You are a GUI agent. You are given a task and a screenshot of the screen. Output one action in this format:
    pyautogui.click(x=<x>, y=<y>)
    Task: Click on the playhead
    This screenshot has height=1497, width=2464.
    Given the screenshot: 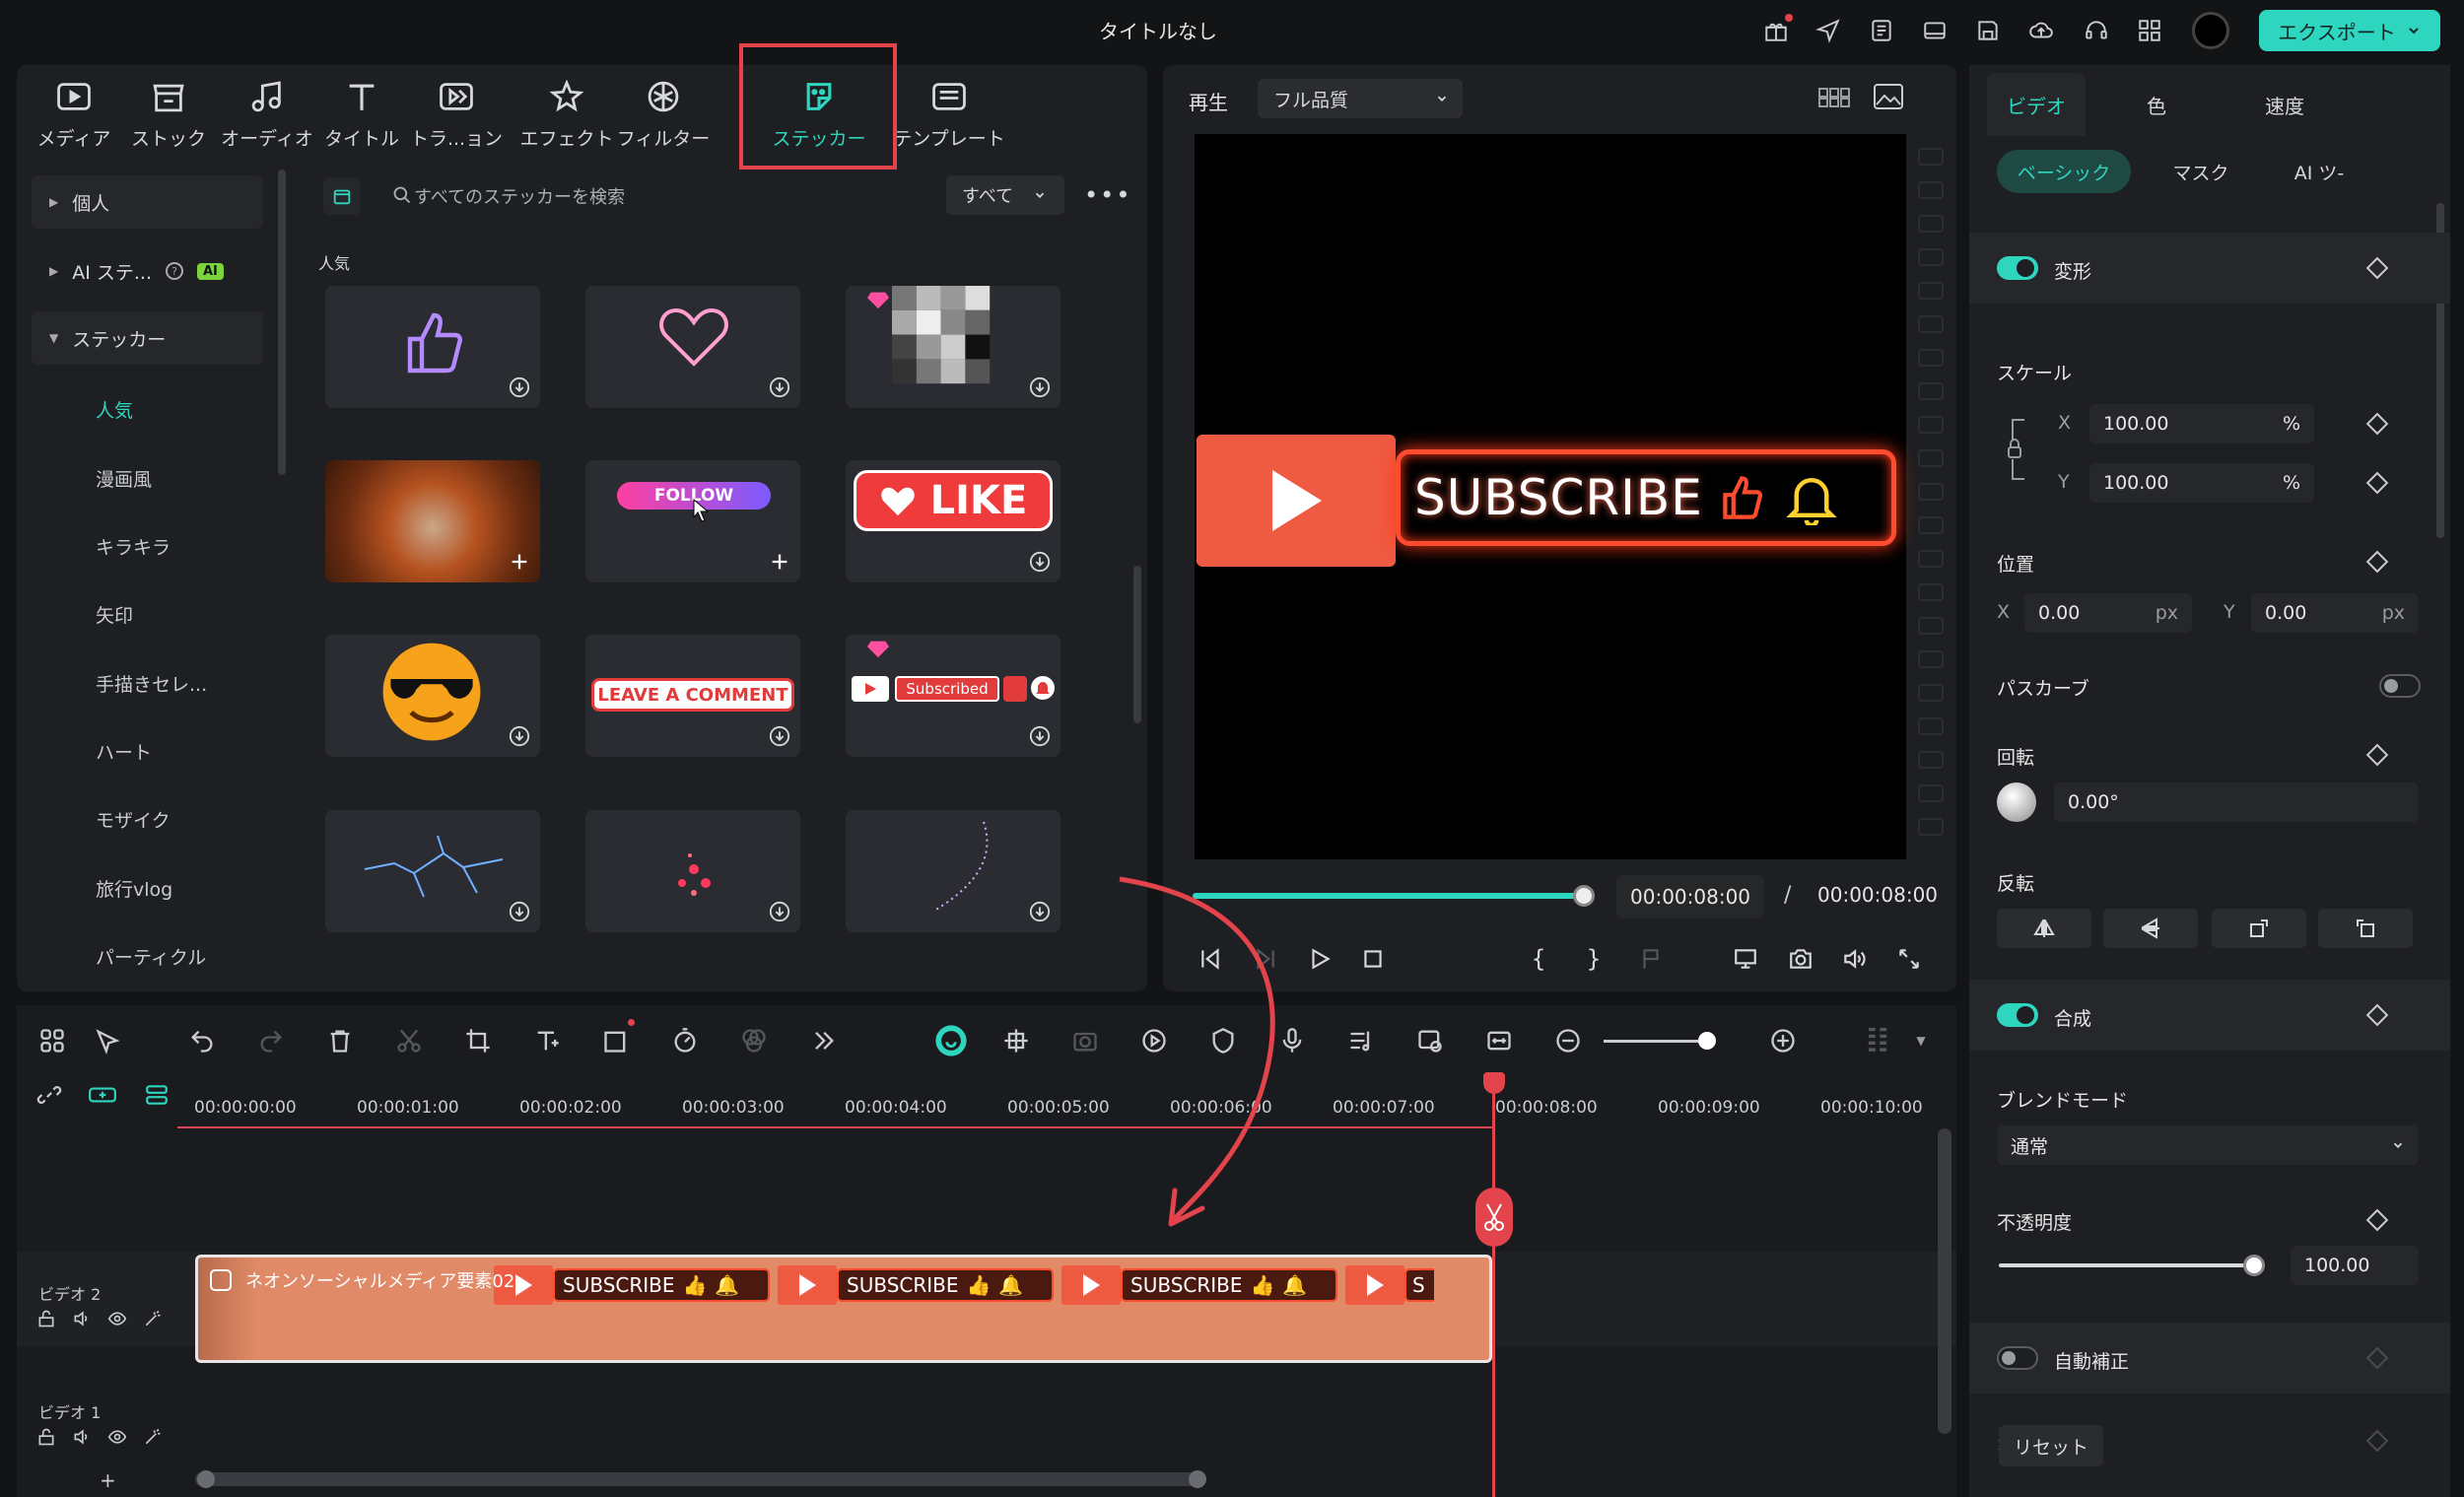 What is the action you would take?
    pyautogui.click(x=1493, y=1286)
    